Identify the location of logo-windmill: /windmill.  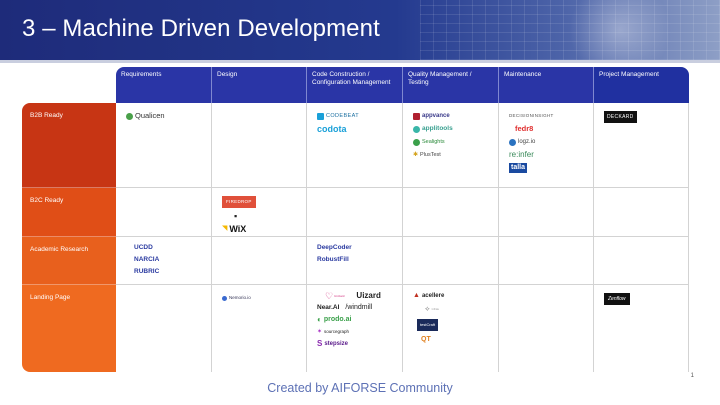
(359, 307).